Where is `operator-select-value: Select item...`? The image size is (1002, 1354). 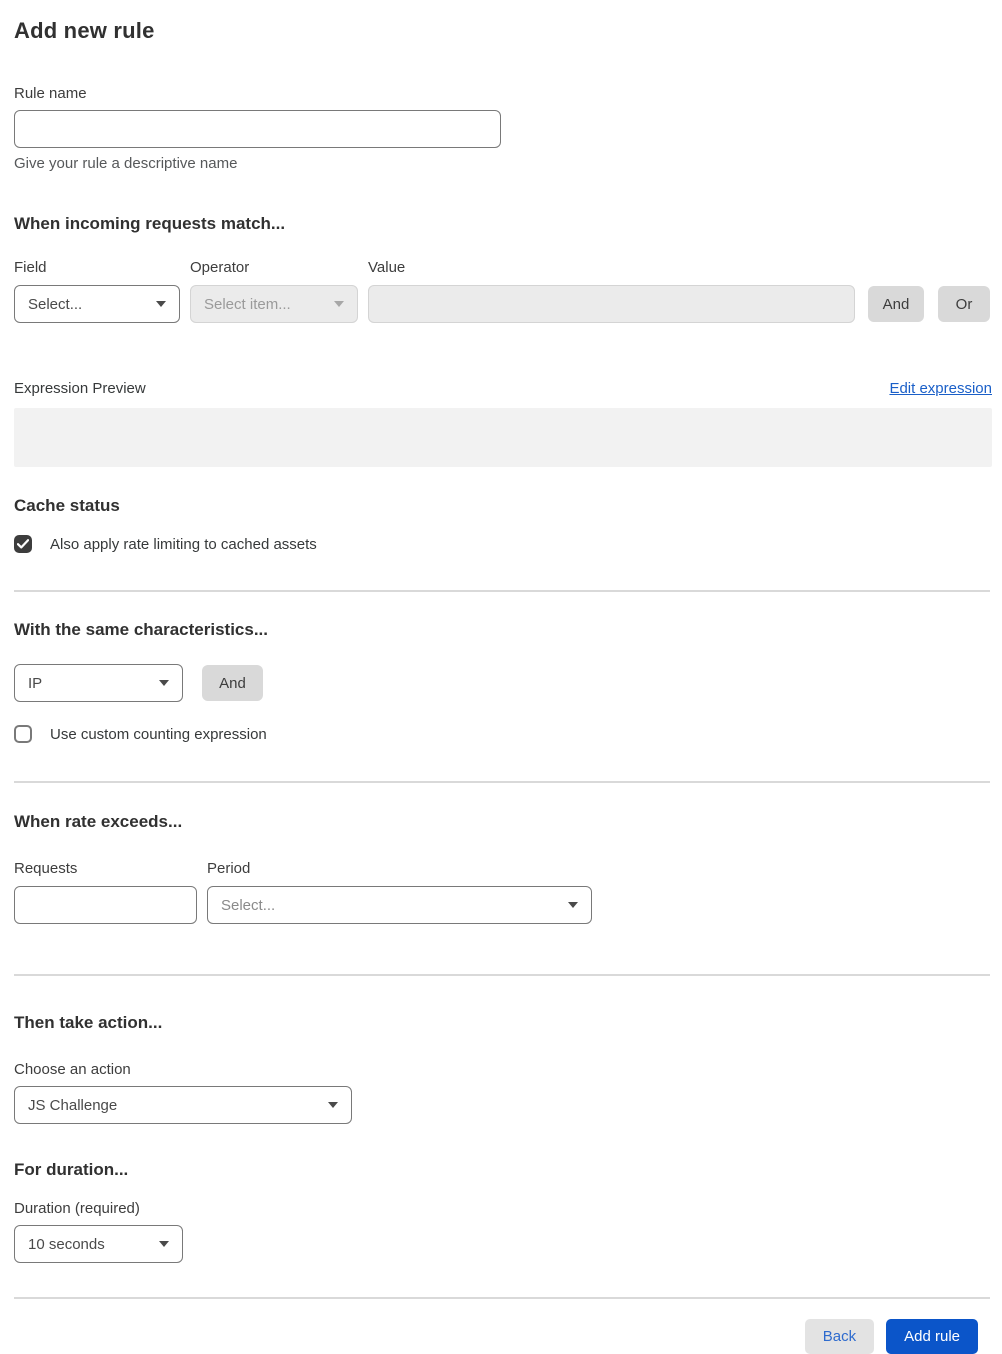 operator-select-value: Select item... is located at coordinates (247, 304).